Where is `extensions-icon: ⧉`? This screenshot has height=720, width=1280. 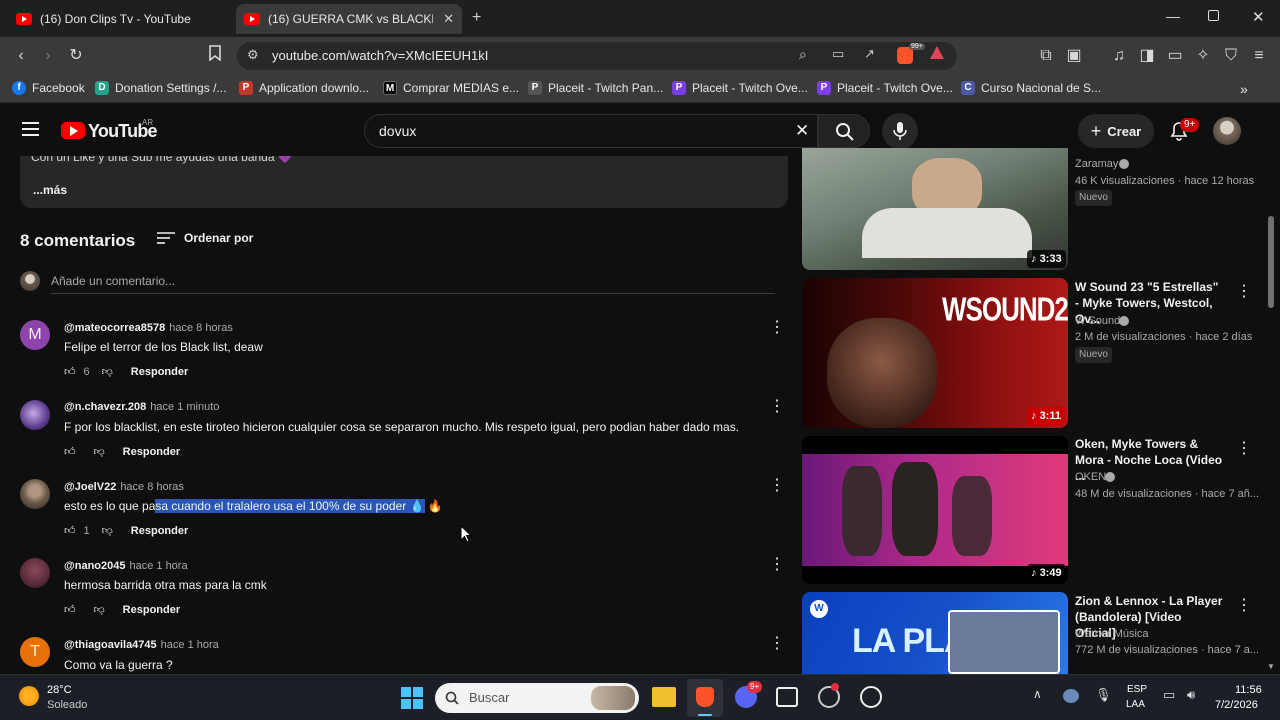
extensions-icon: ⧉ is located at coordinates (1046, 56).